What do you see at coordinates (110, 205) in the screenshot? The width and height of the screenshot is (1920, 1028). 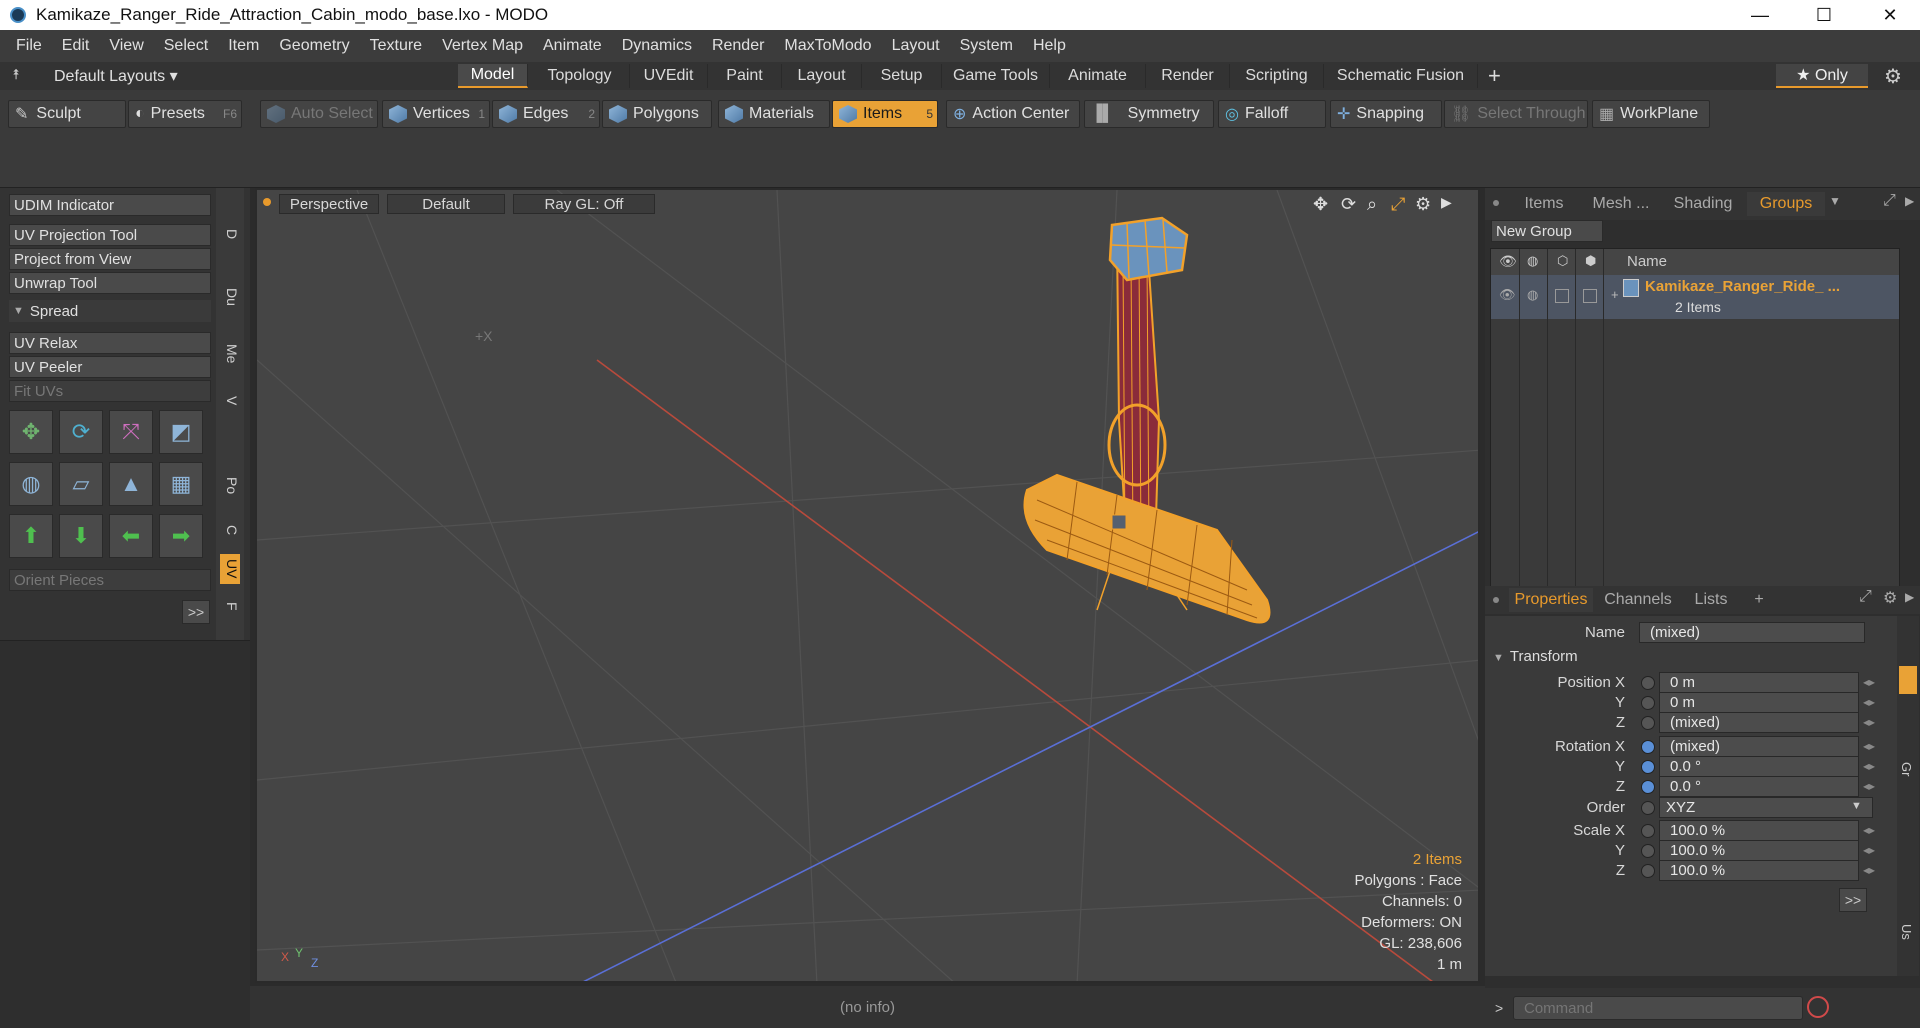 I see `udim-indicator-button: UDIM Indicator` at bounding box center [110, 205].